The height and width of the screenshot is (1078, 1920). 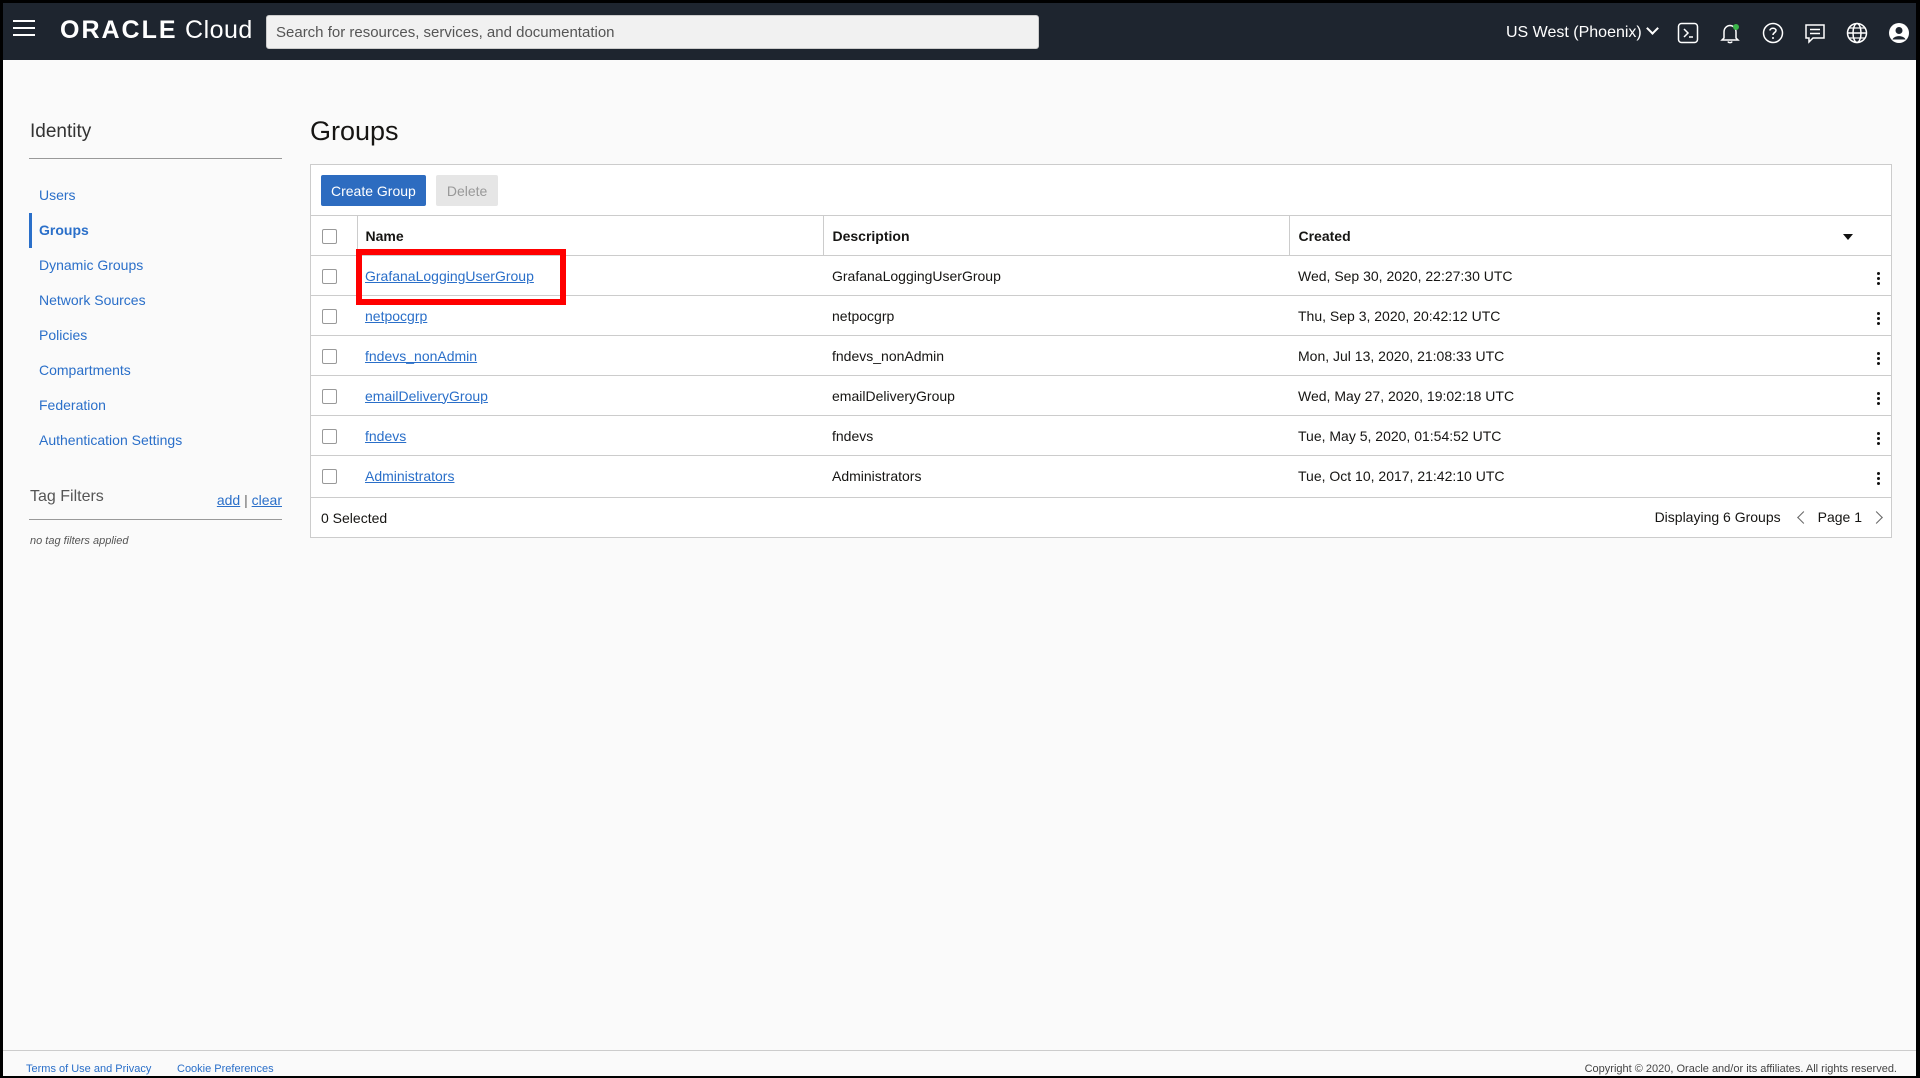 What do you see at coordinates (155, 265) in the screenshot?
I see `sidebar-item-dynamic-groups: Dynamic Groups` at bounding box center [155, 265].